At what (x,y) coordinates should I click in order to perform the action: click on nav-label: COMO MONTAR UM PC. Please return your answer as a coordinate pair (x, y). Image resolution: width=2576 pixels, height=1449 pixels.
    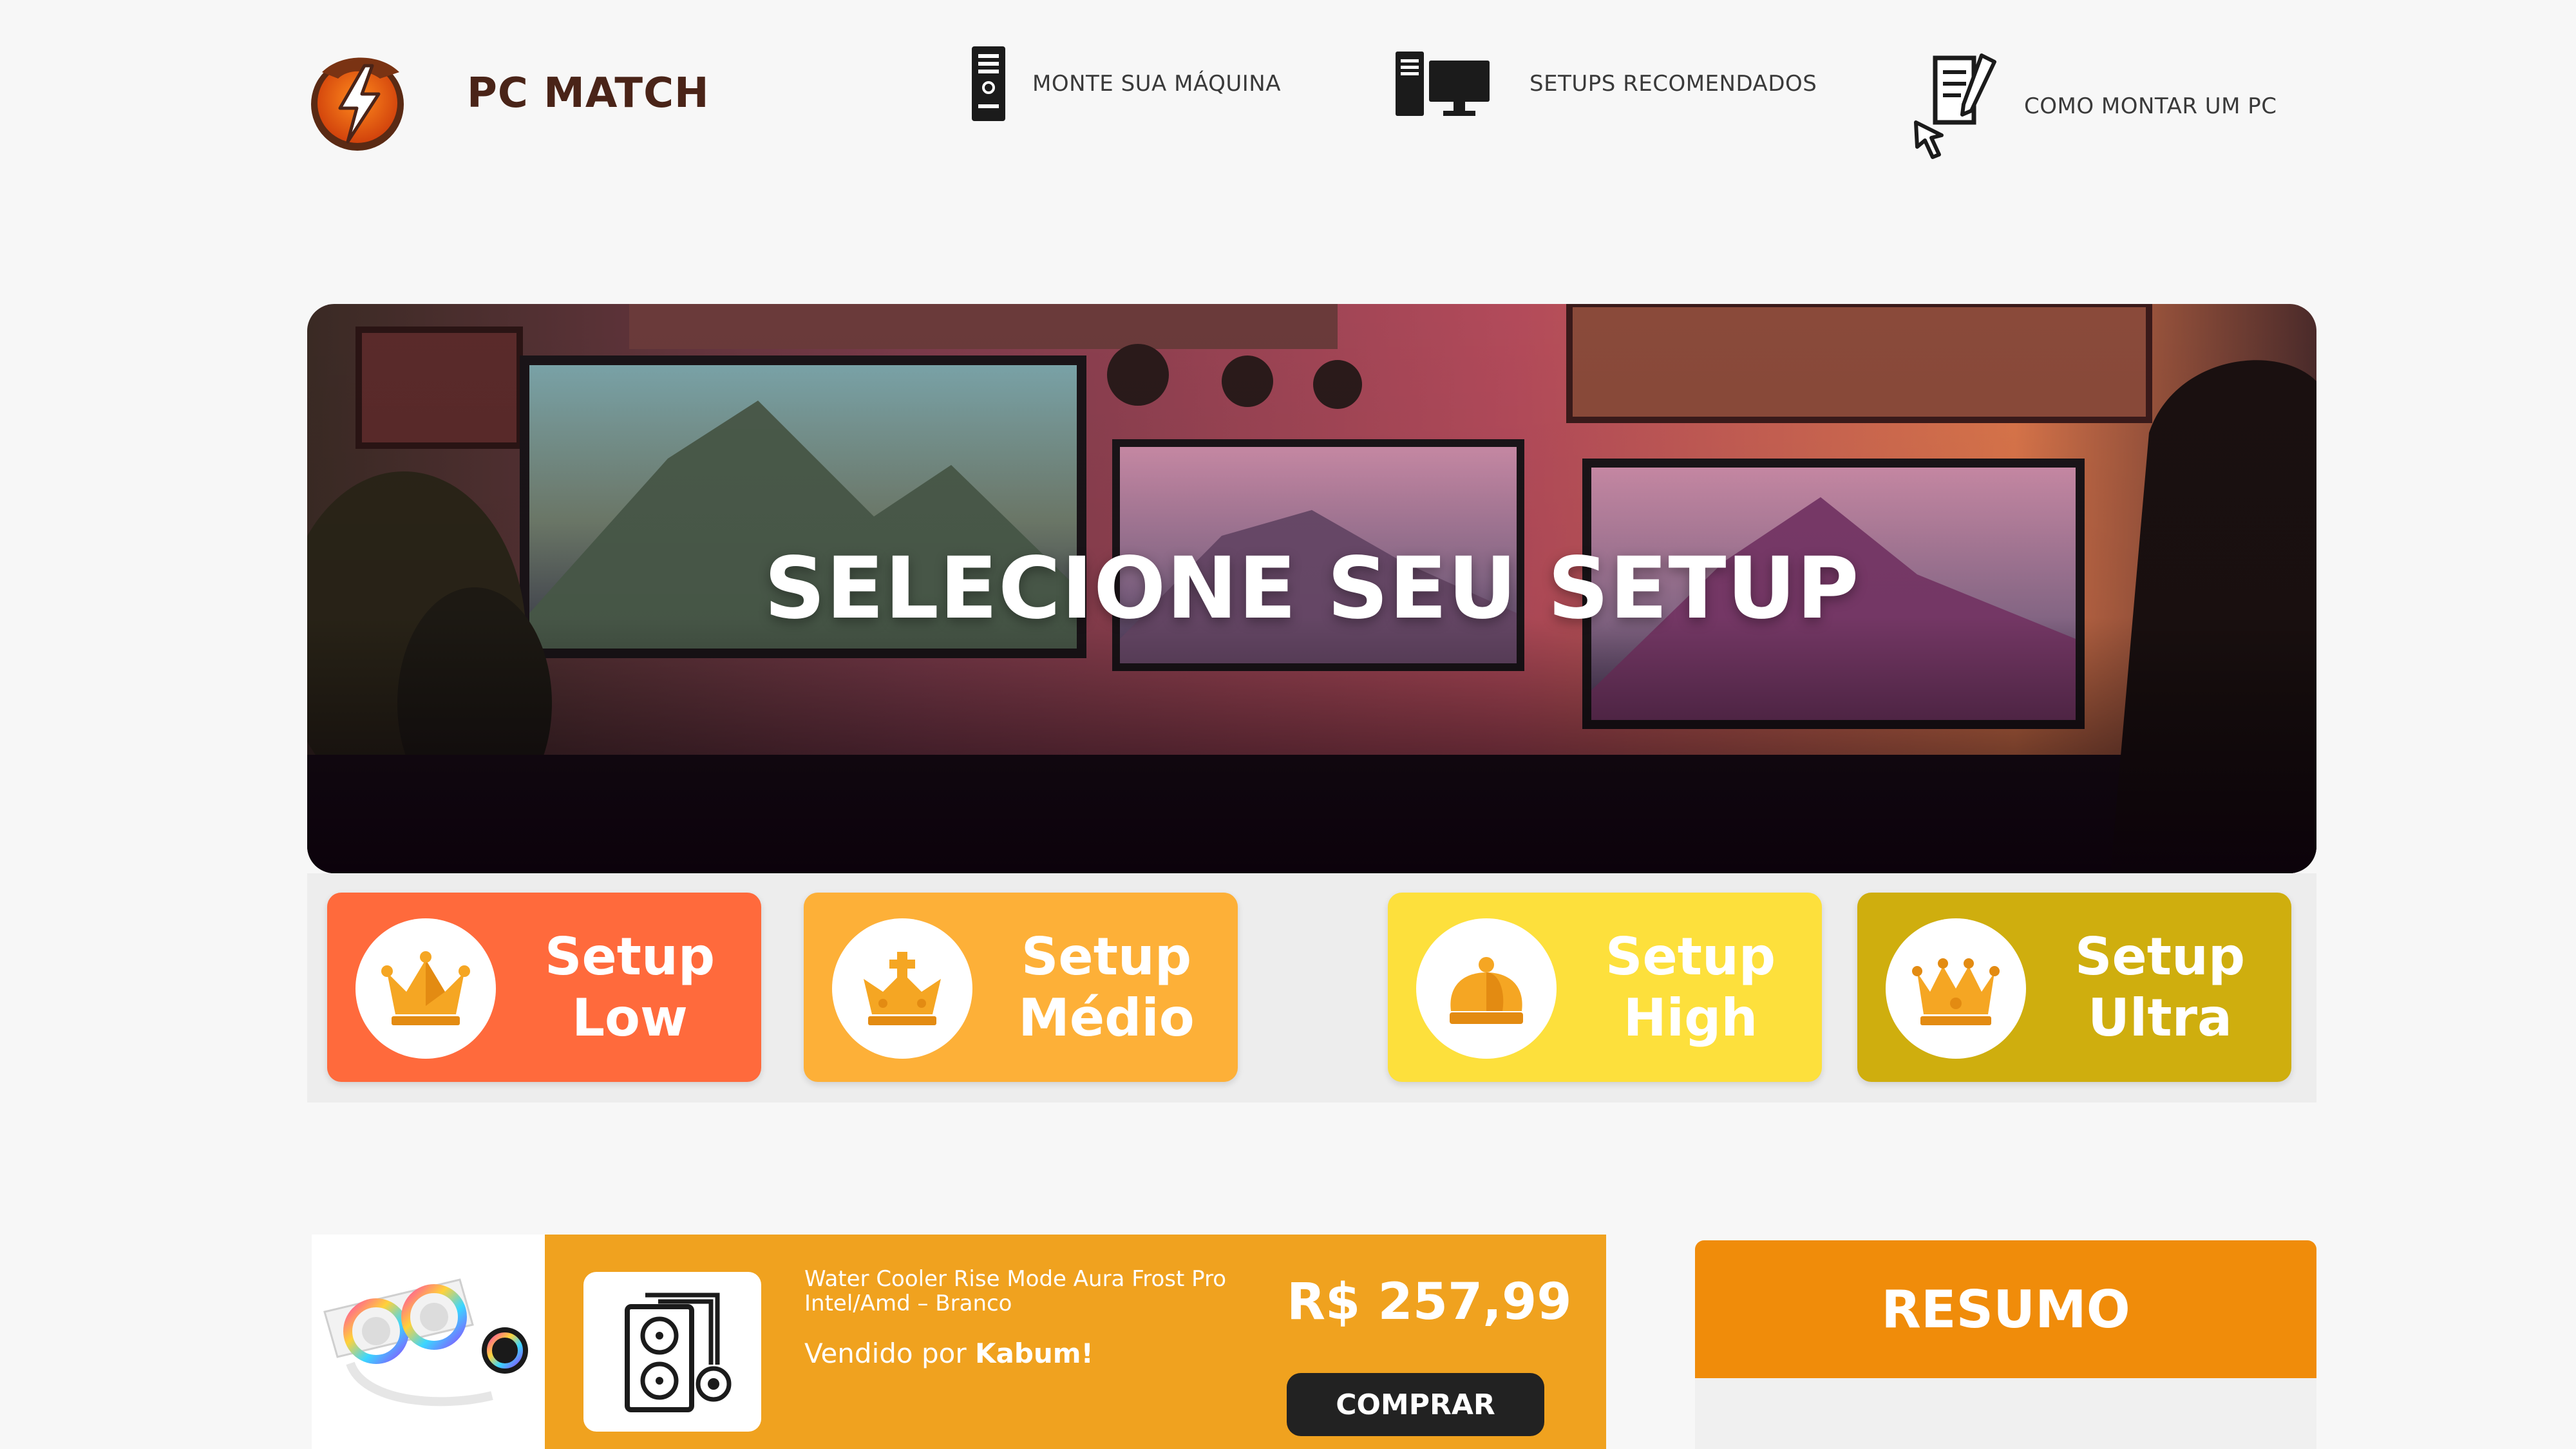
    Looking at the image, I should click on (2150, 106).